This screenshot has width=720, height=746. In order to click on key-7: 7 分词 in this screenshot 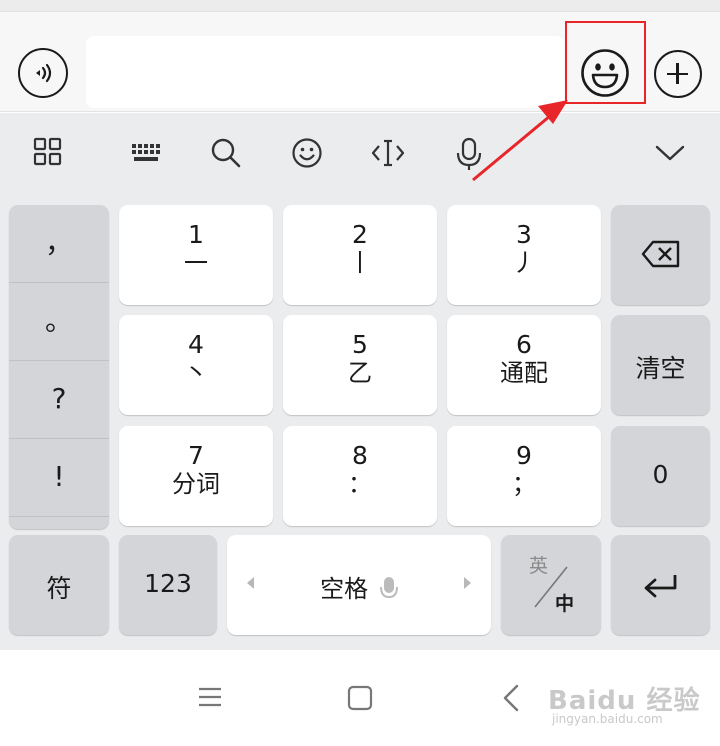, I will do `click(196, 476)`.